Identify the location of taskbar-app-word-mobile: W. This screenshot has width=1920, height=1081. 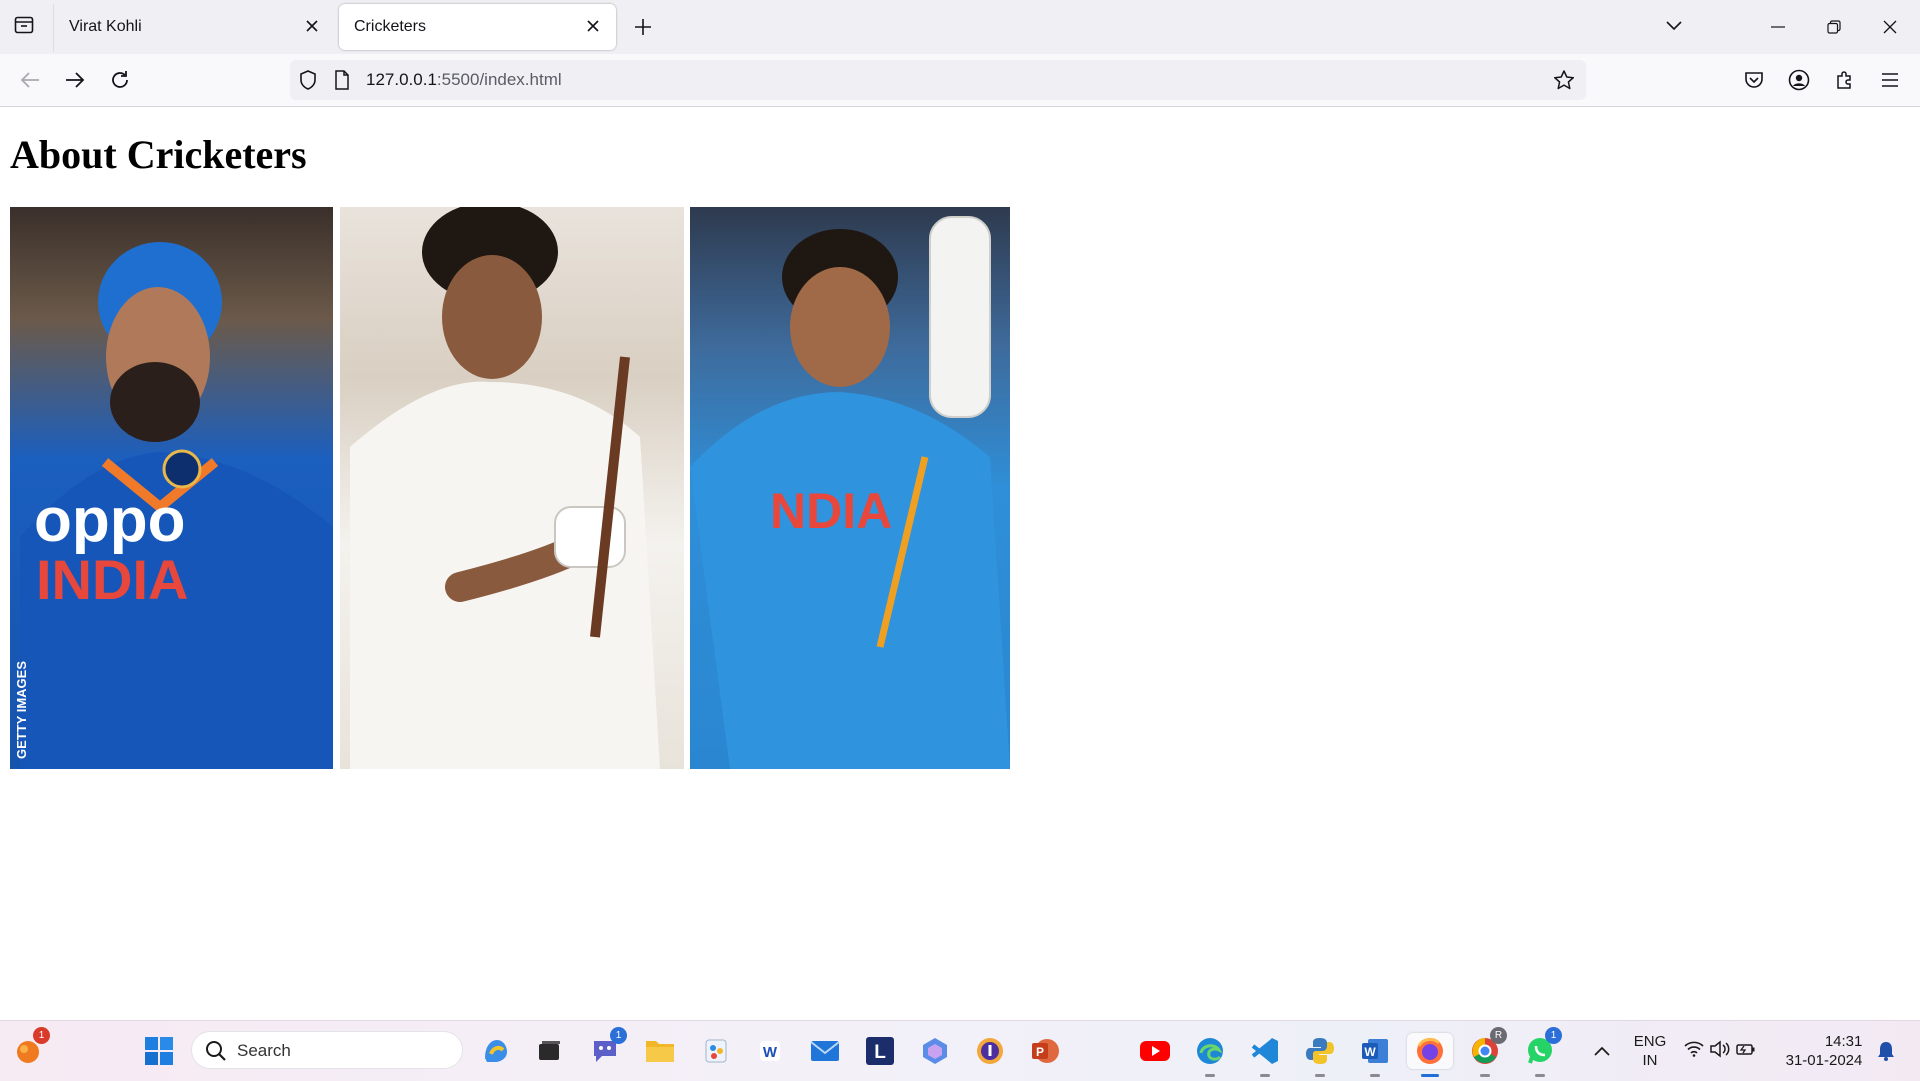
(770, 1051).